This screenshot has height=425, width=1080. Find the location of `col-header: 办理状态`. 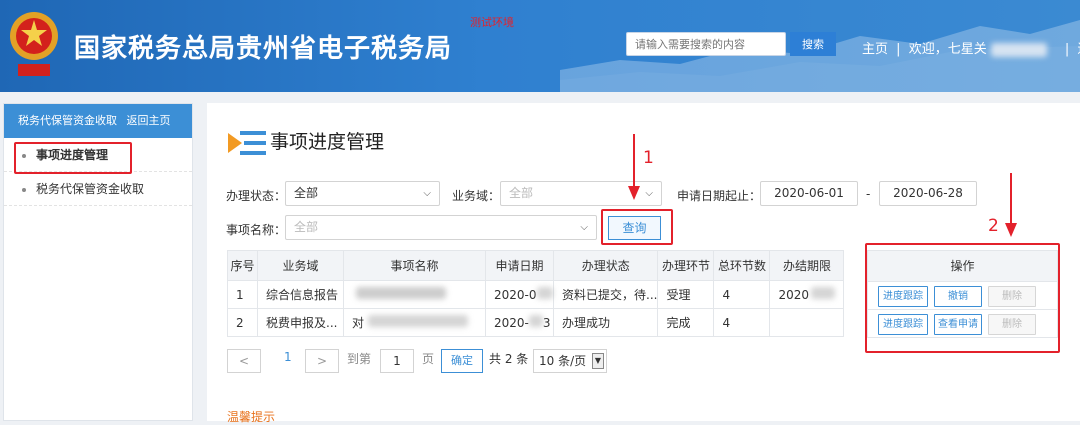

col-header: 办理状态 is located at coordinates (605, 265).